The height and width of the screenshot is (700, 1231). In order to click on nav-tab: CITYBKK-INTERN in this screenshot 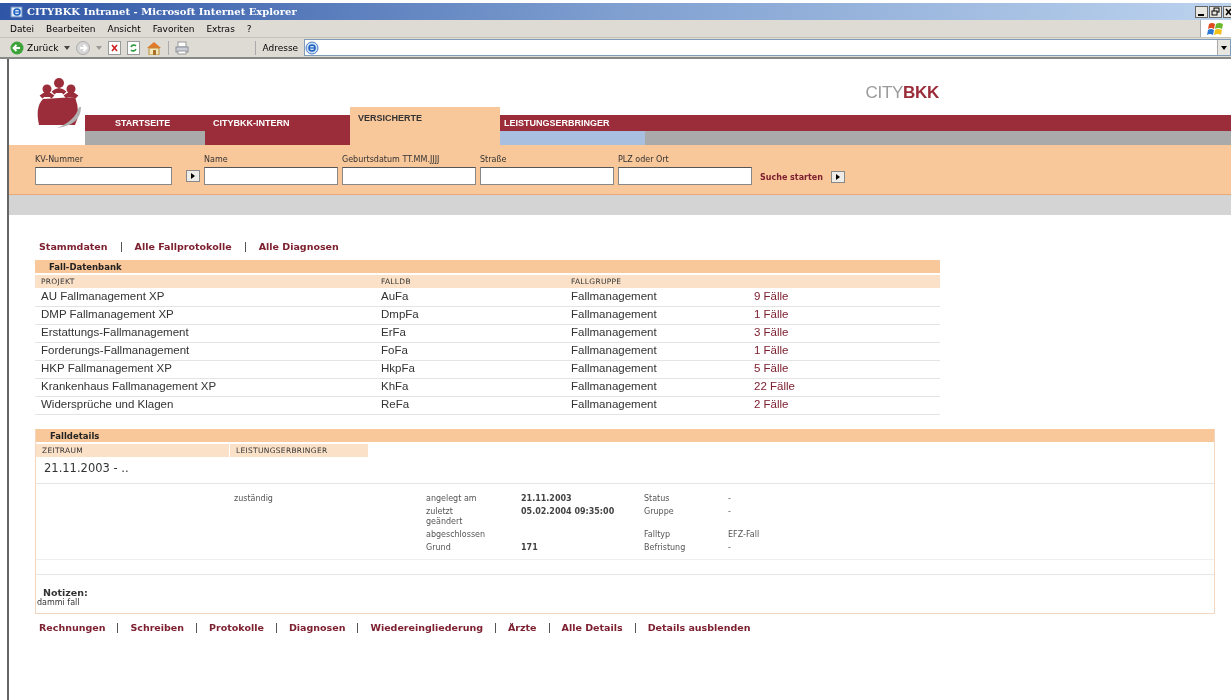, I will do `click(277, 123)`.